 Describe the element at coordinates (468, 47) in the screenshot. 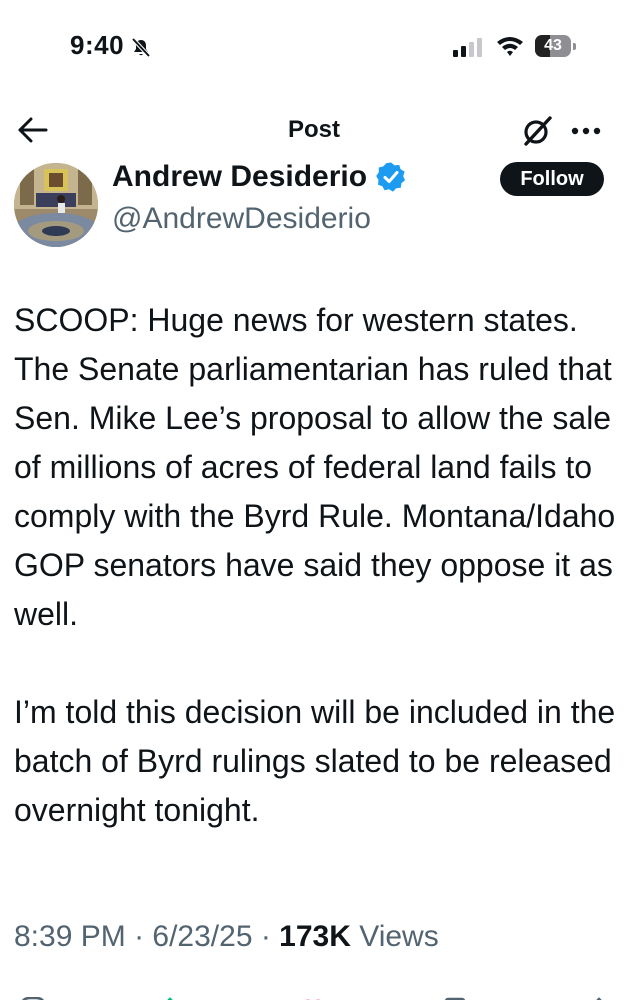

I see `signal-icon` at that location.